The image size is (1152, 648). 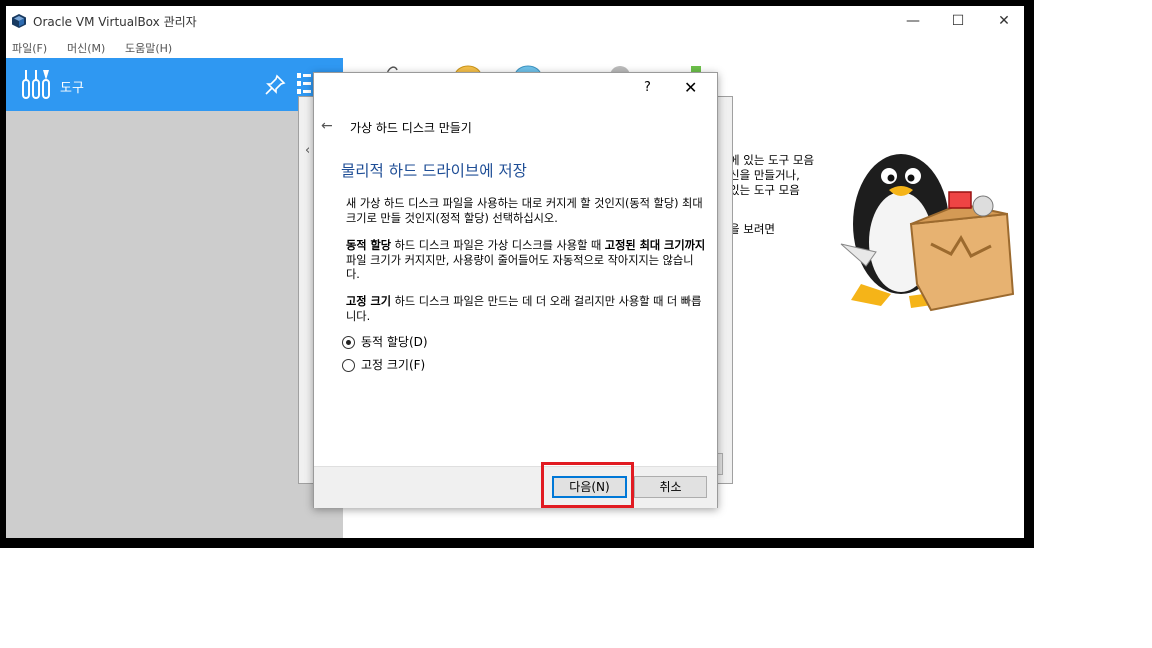 What do you see at coordinates (515, 47) in the screenshot?
I see `menu-bar: 파일(F) 머신(M) 도움말(H)` at bounding box center [515, 47].